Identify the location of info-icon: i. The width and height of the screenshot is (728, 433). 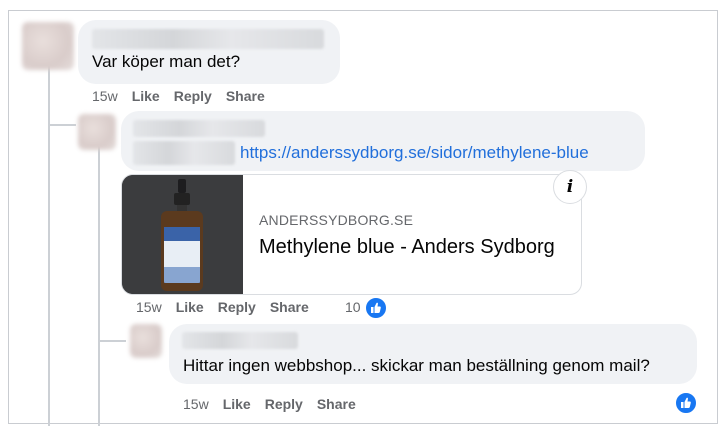
(570, 187).